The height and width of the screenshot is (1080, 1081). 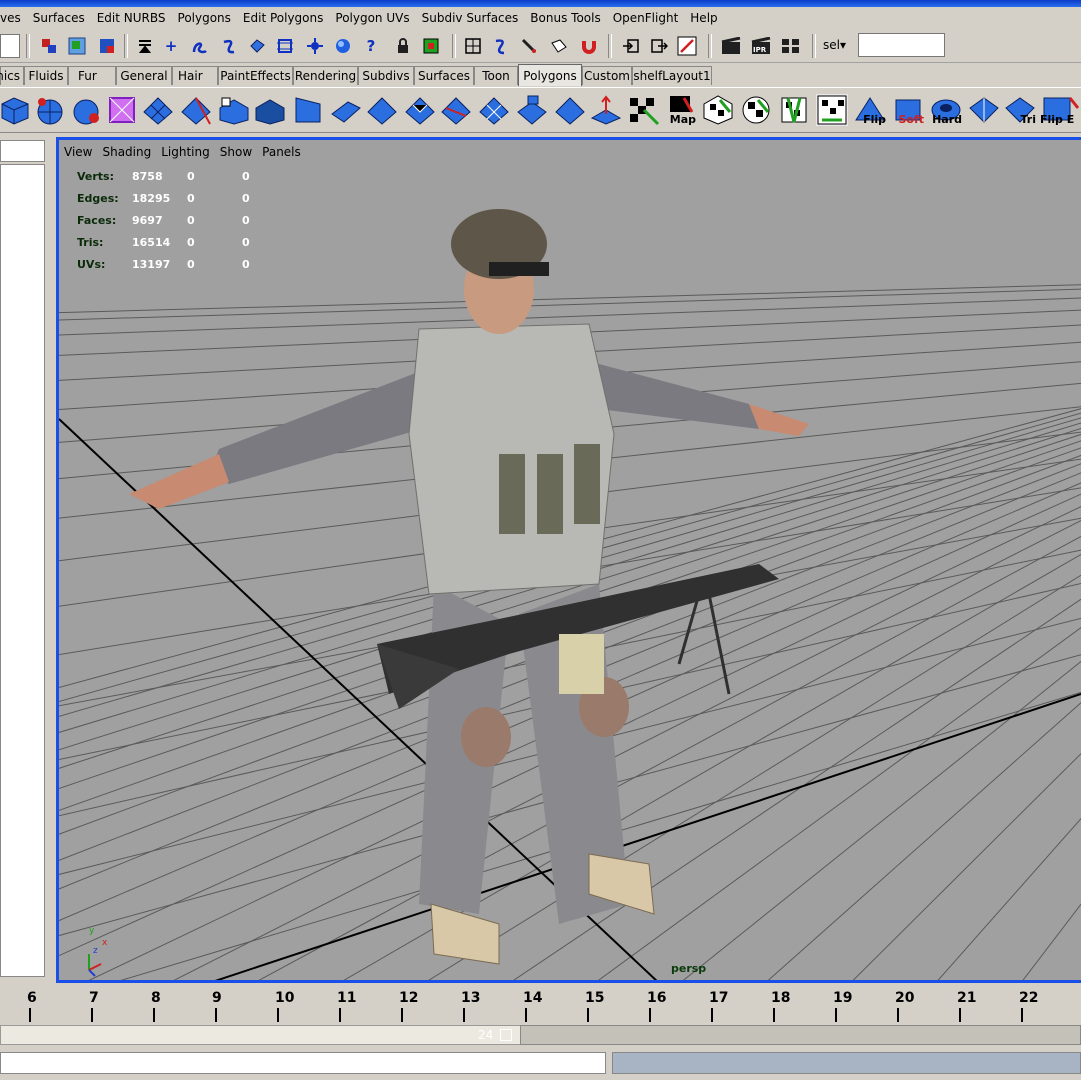 I want to click on uv-cylindrical-icon, so click(x=756, y=110).